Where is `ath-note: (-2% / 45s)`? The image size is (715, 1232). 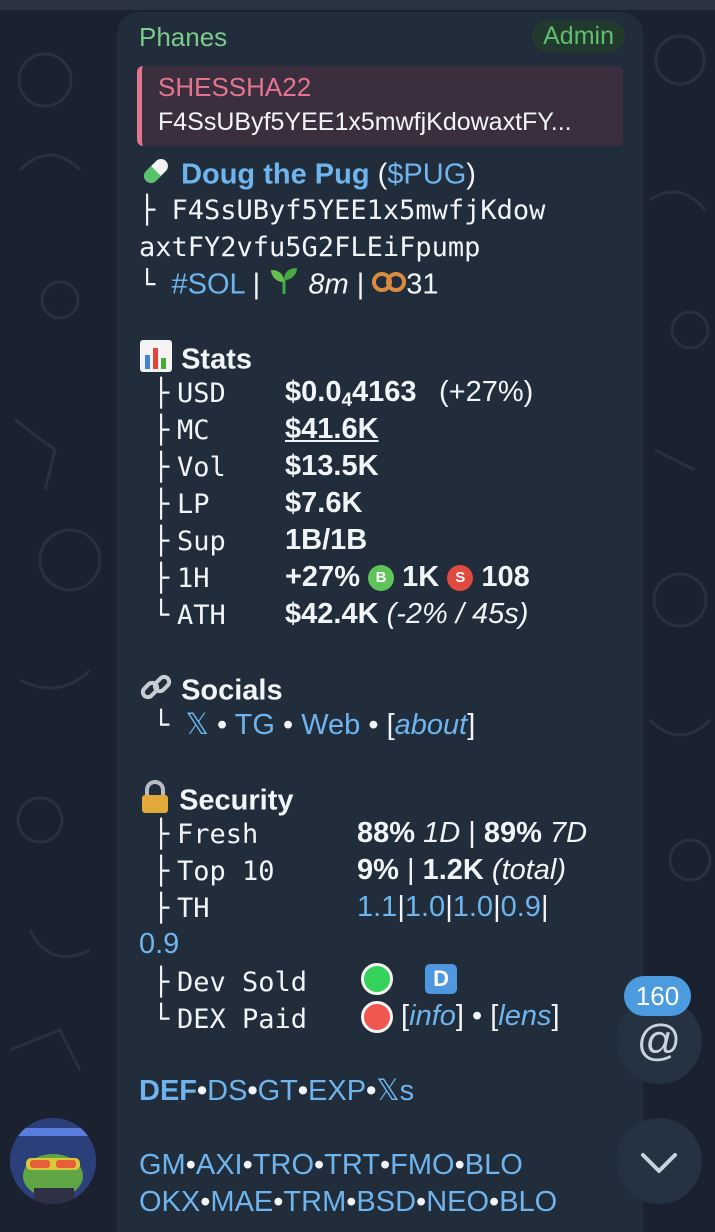
ath-note: (-2% / 45s) is located at coordinates (457, 614).